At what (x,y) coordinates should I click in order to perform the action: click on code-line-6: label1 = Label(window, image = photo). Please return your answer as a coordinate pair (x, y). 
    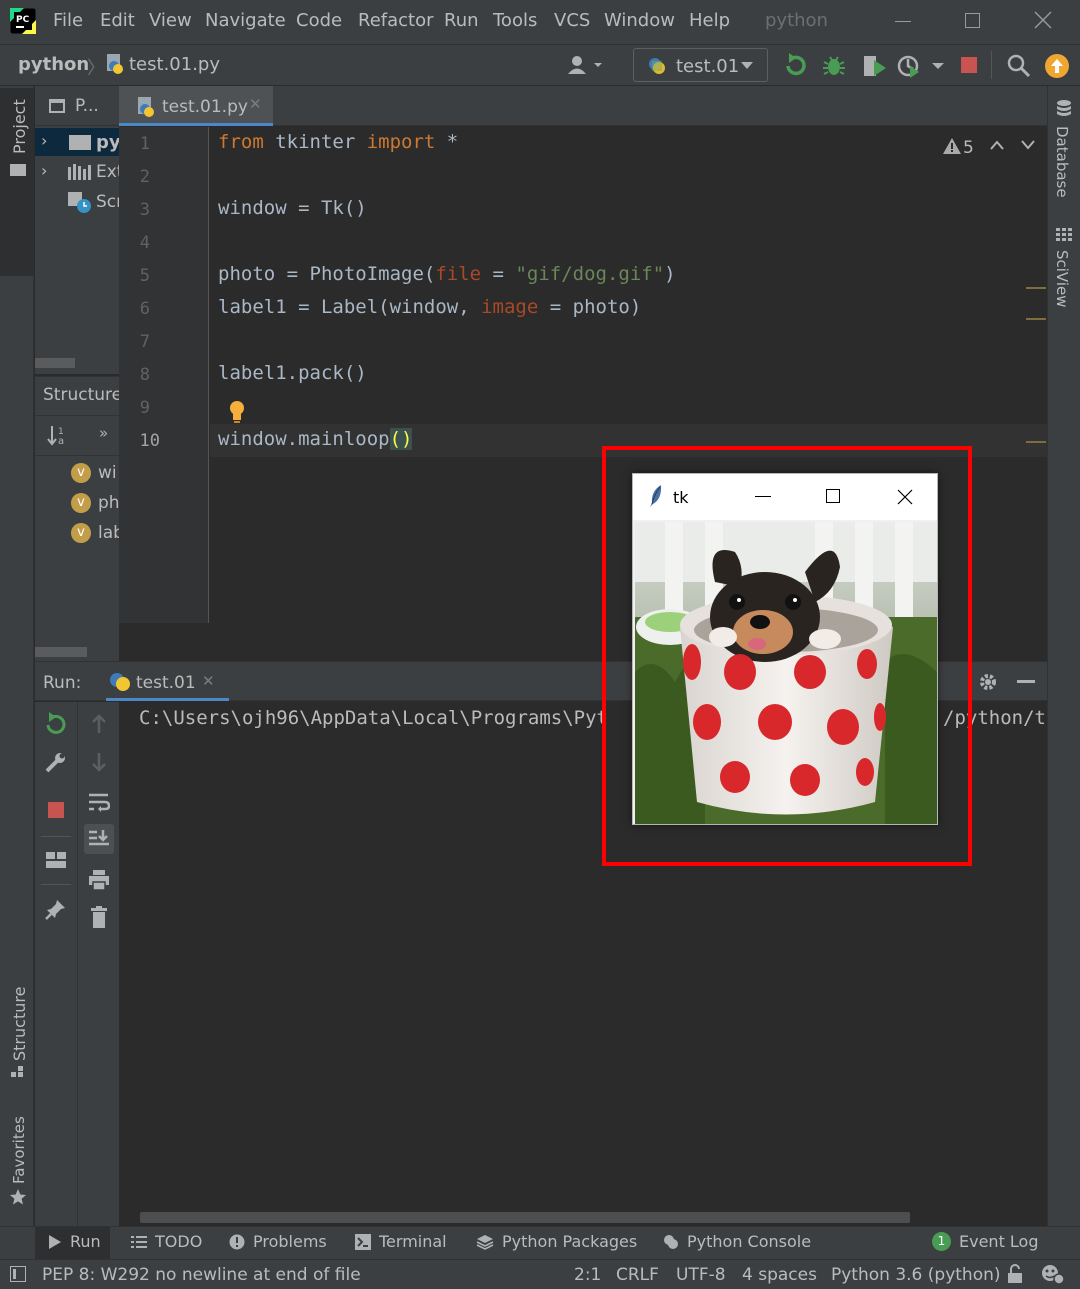
    Looking at the image, I should click on (429, 307).